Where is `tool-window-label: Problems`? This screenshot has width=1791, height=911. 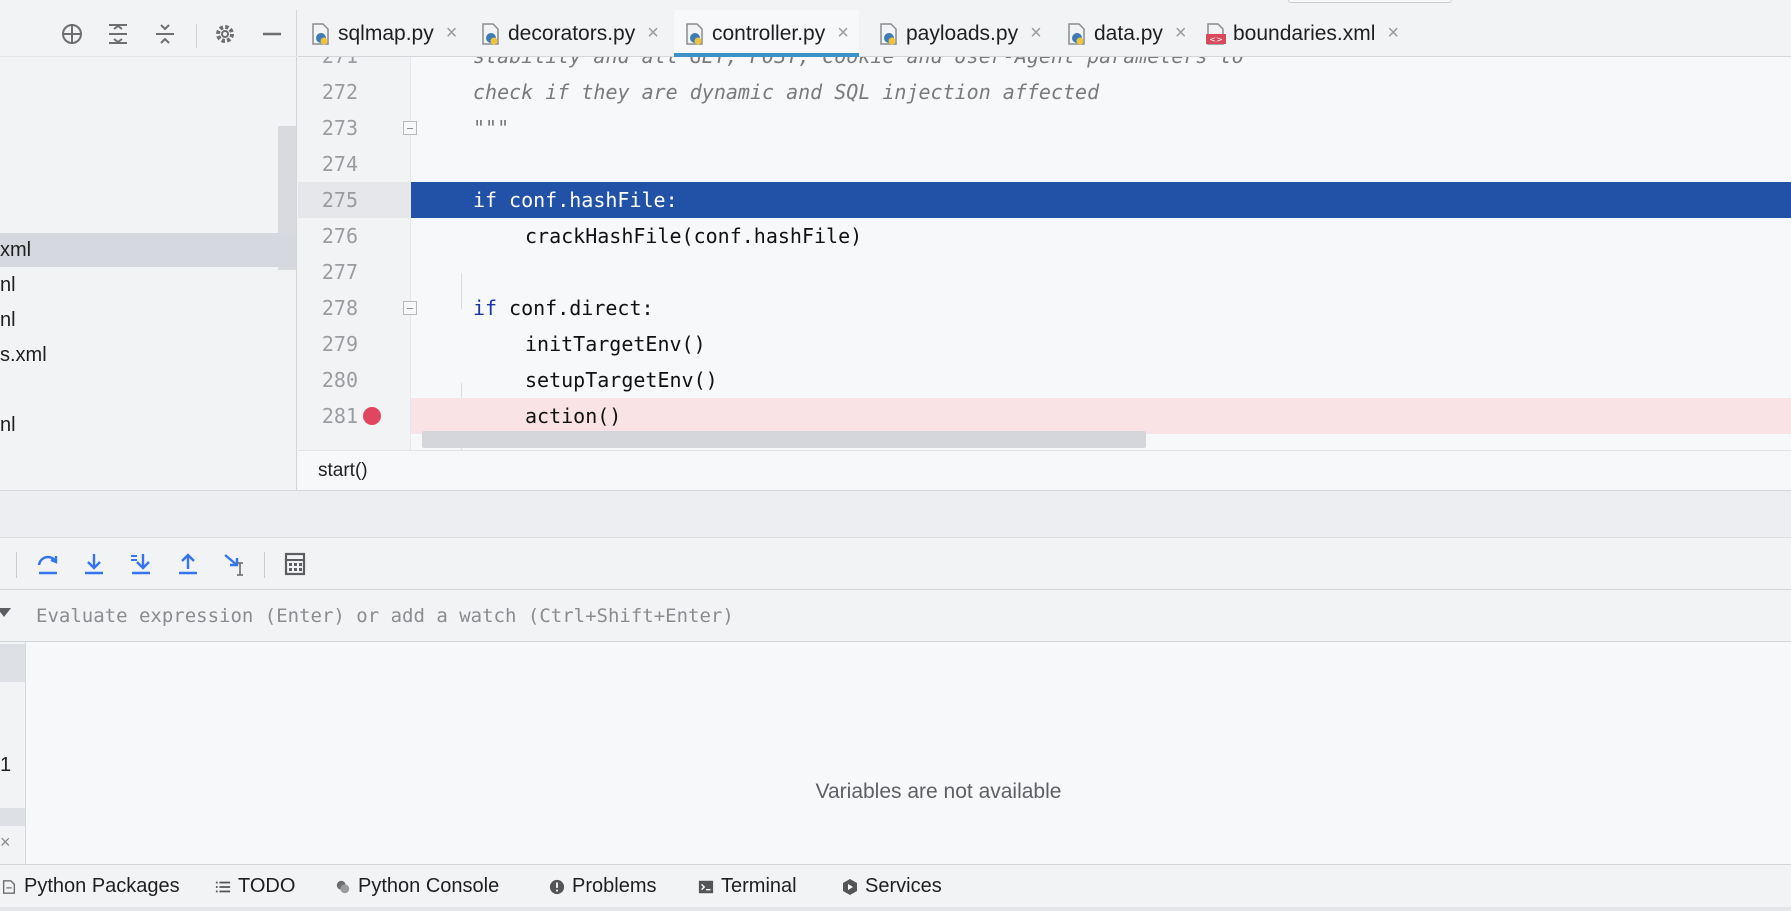 tool-window-label: Problems is located at coordinates (614, 886).